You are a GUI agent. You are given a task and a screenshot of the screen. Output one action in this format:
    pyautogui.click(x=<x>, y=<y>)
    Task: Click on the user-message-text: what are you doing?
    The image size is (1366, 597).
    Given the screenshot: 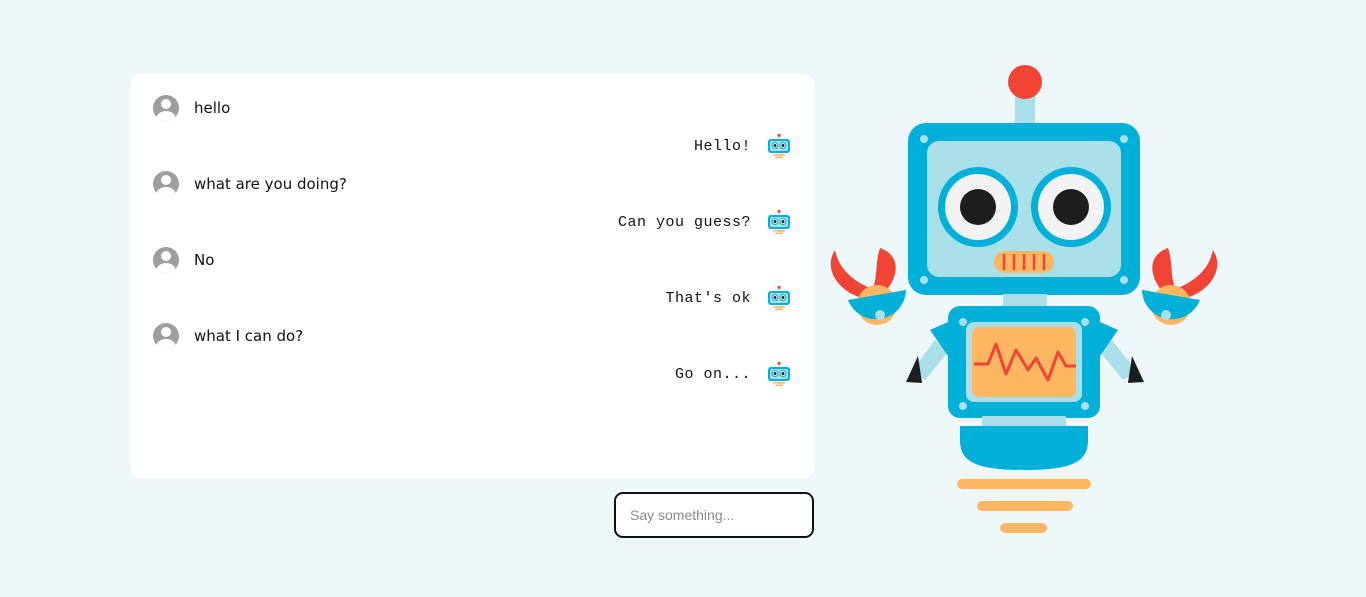 What is the action you would take?
    pyautogui.click(x=270, y=184)
    